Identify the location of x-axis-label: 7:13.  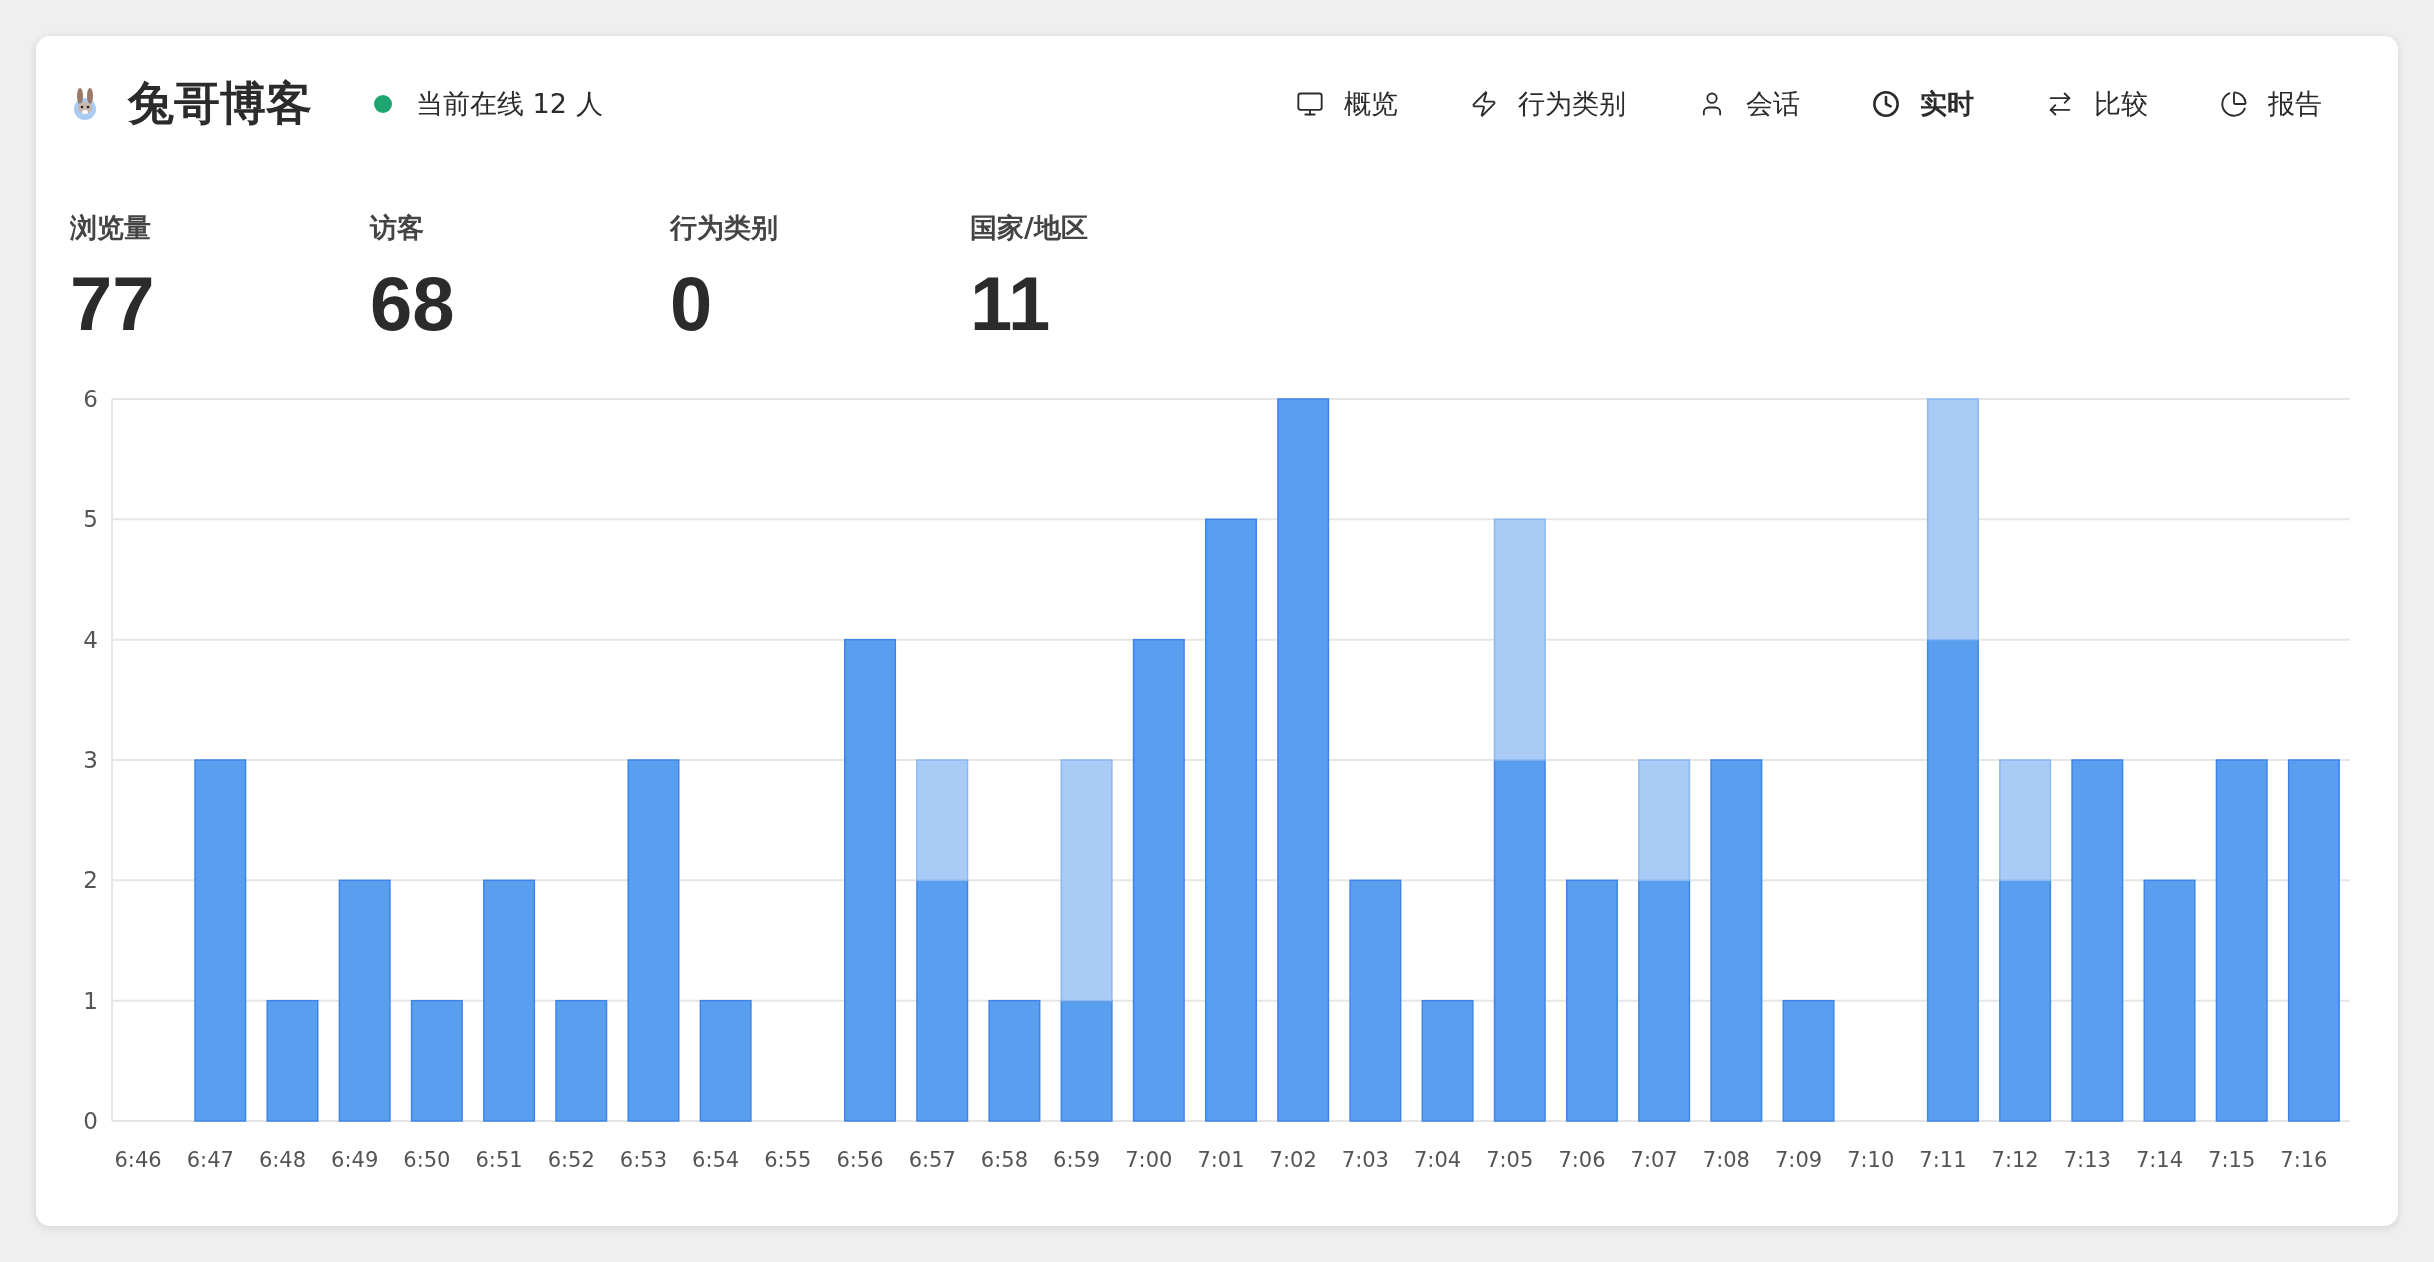
(2087, 1159).